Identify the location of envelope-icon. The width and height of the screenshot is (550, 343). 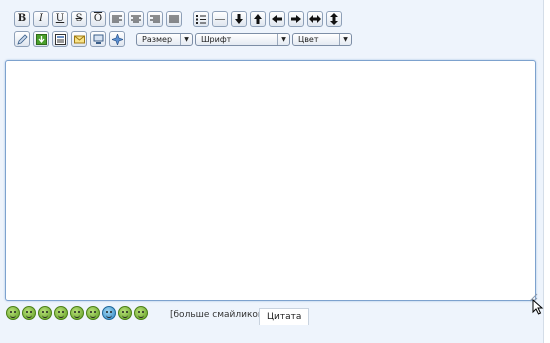
(79, 39).